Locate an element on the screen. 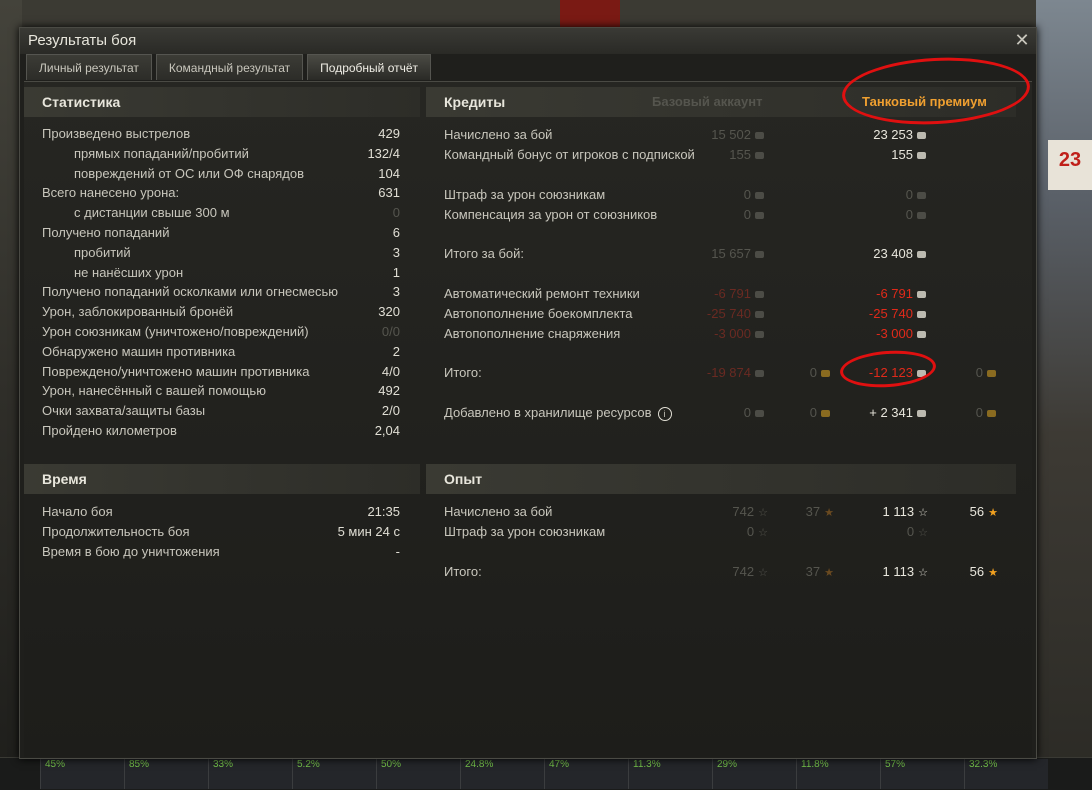 This screenshot has width=1092, height=790. stats-row: Обнаружено машин противника 2 is located at coordinates (221, 352).